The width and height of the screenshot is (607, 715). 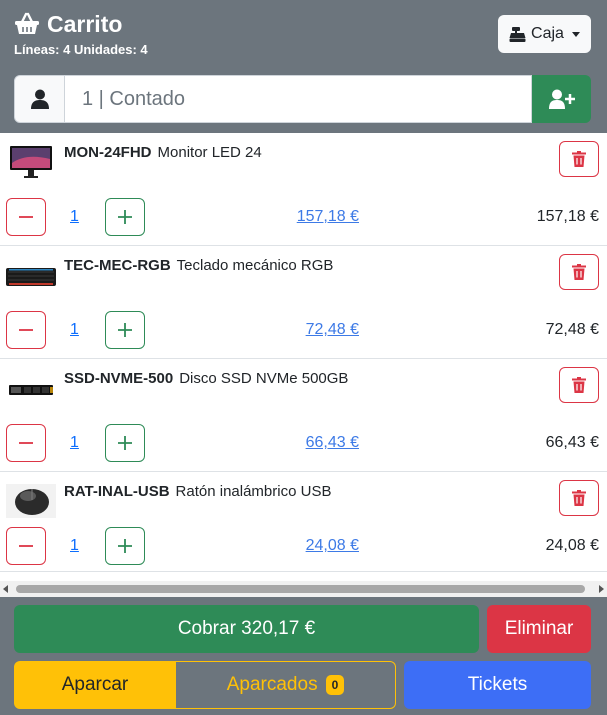 I want to click on caja-label: Caja, so click(x=547, y=33).